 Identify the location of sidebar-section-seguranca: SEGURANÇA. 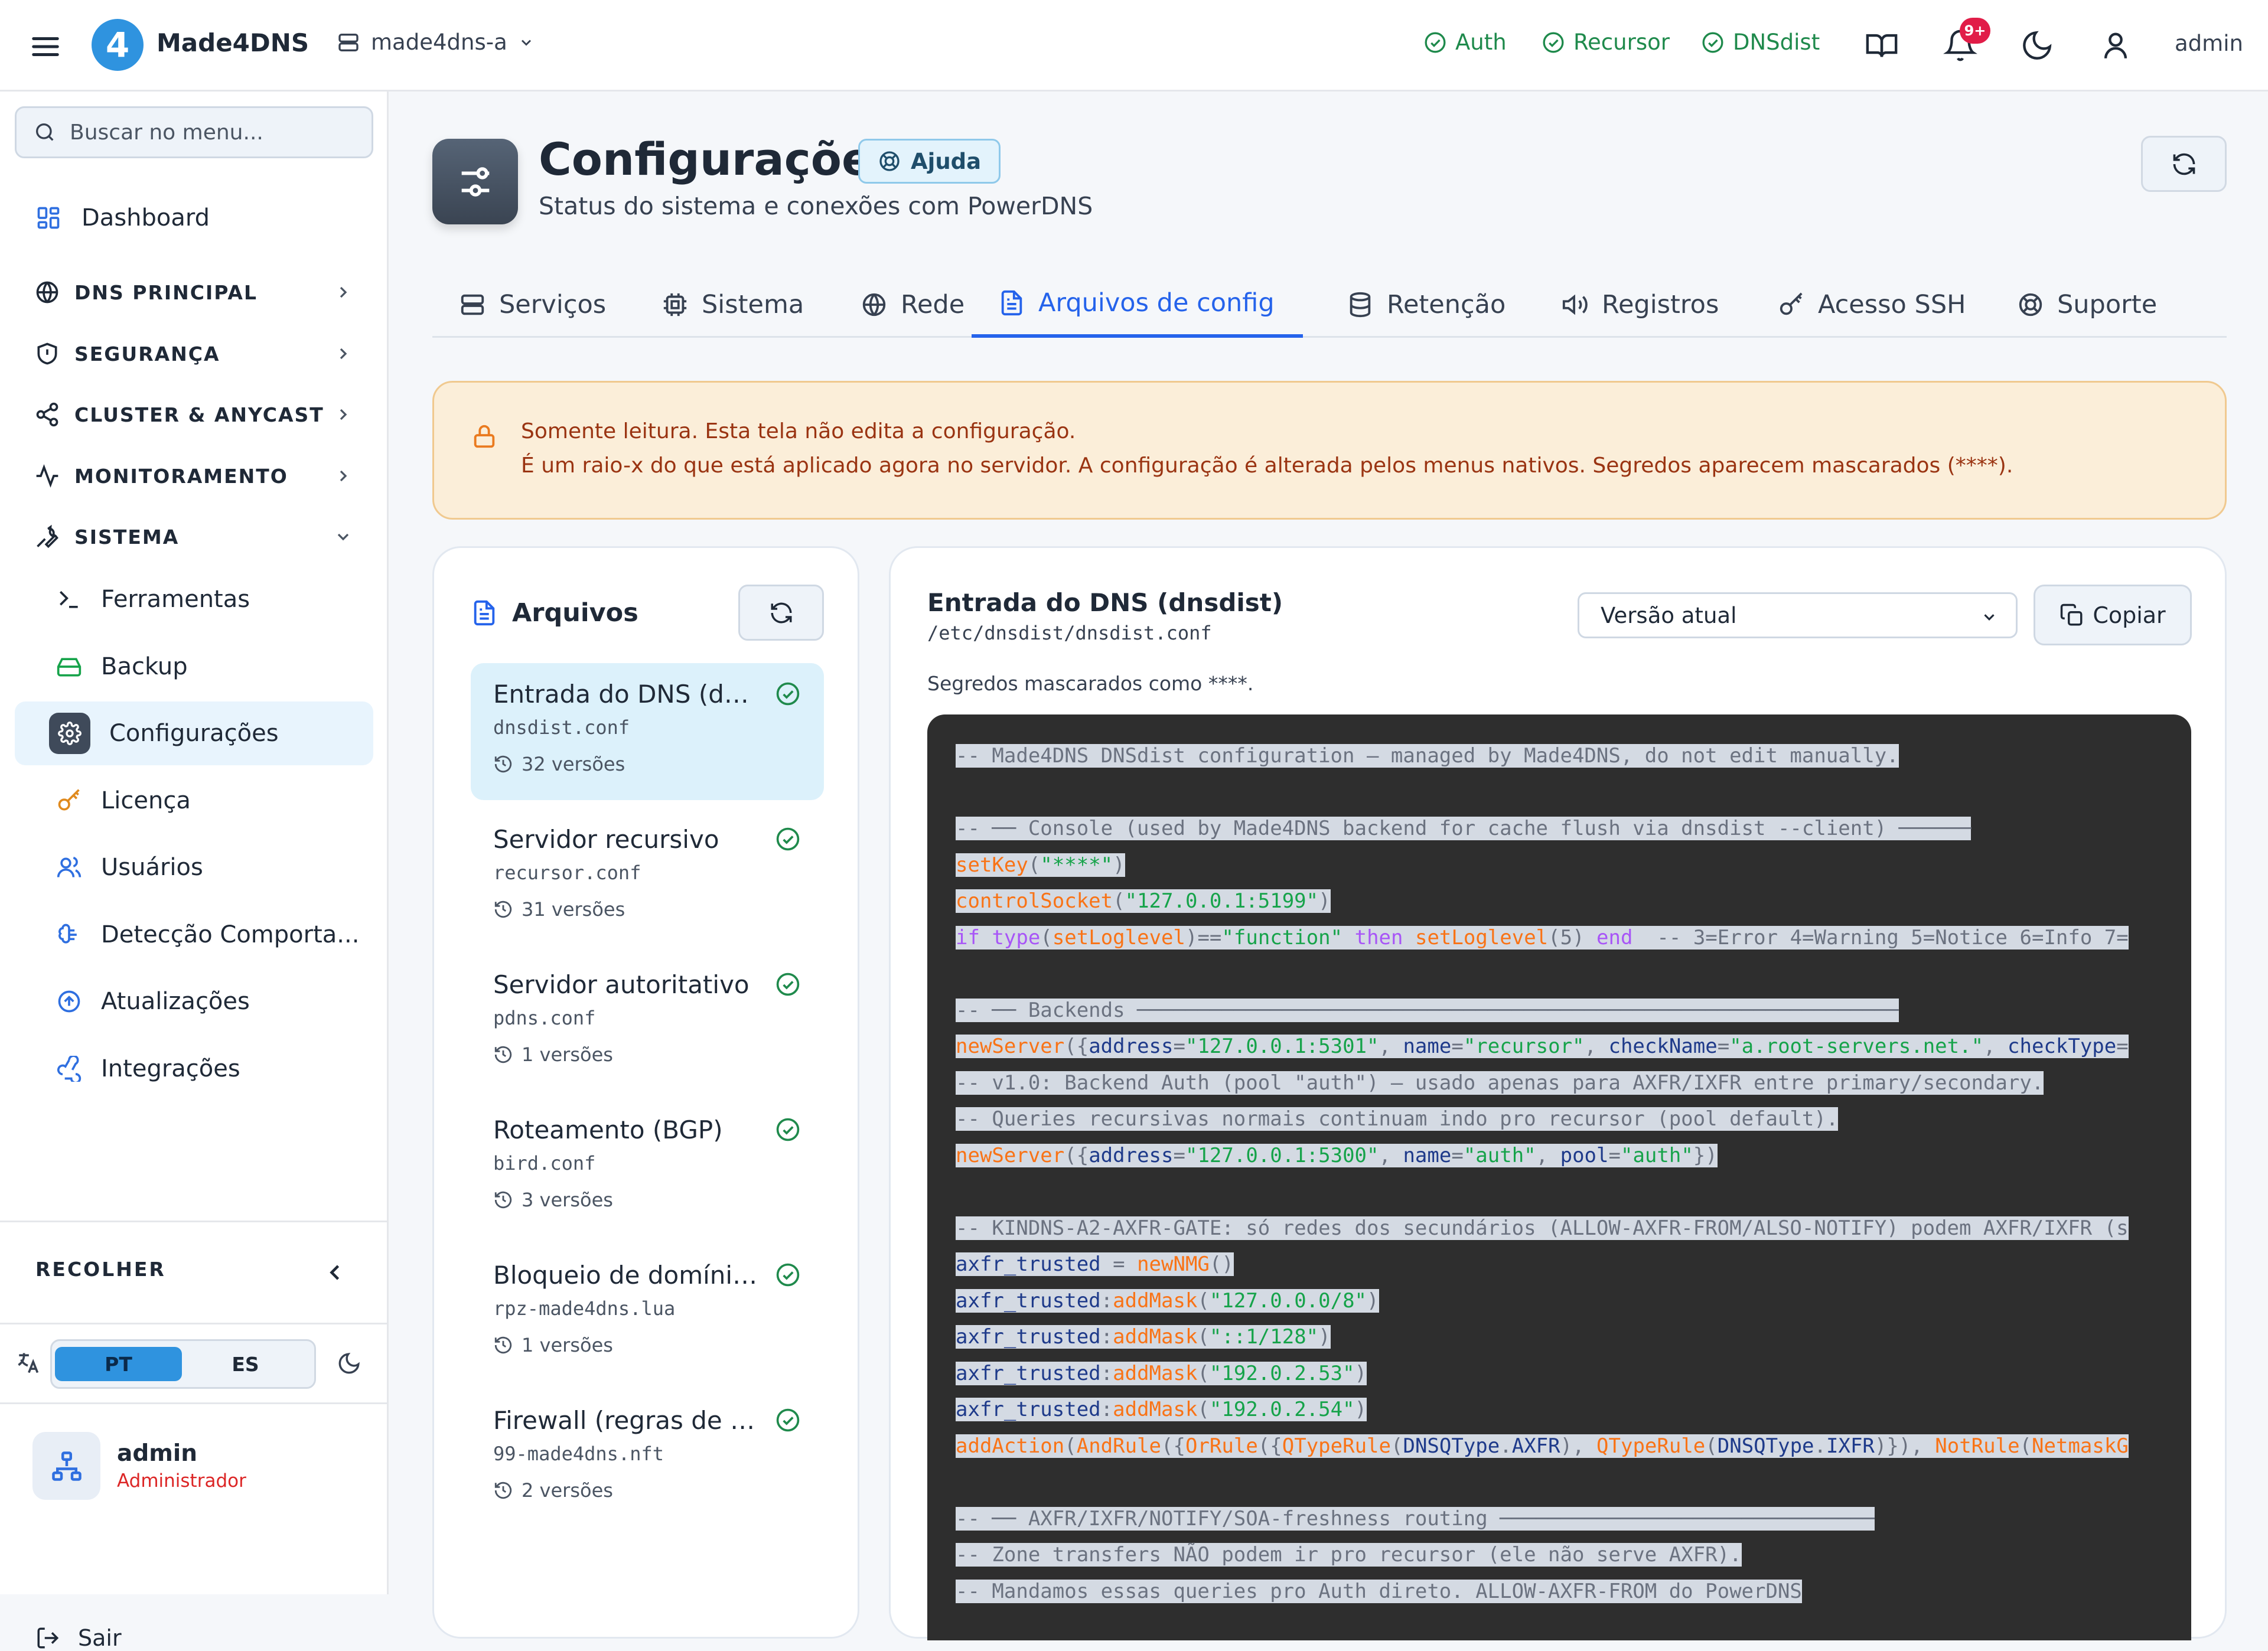
(194, 353).